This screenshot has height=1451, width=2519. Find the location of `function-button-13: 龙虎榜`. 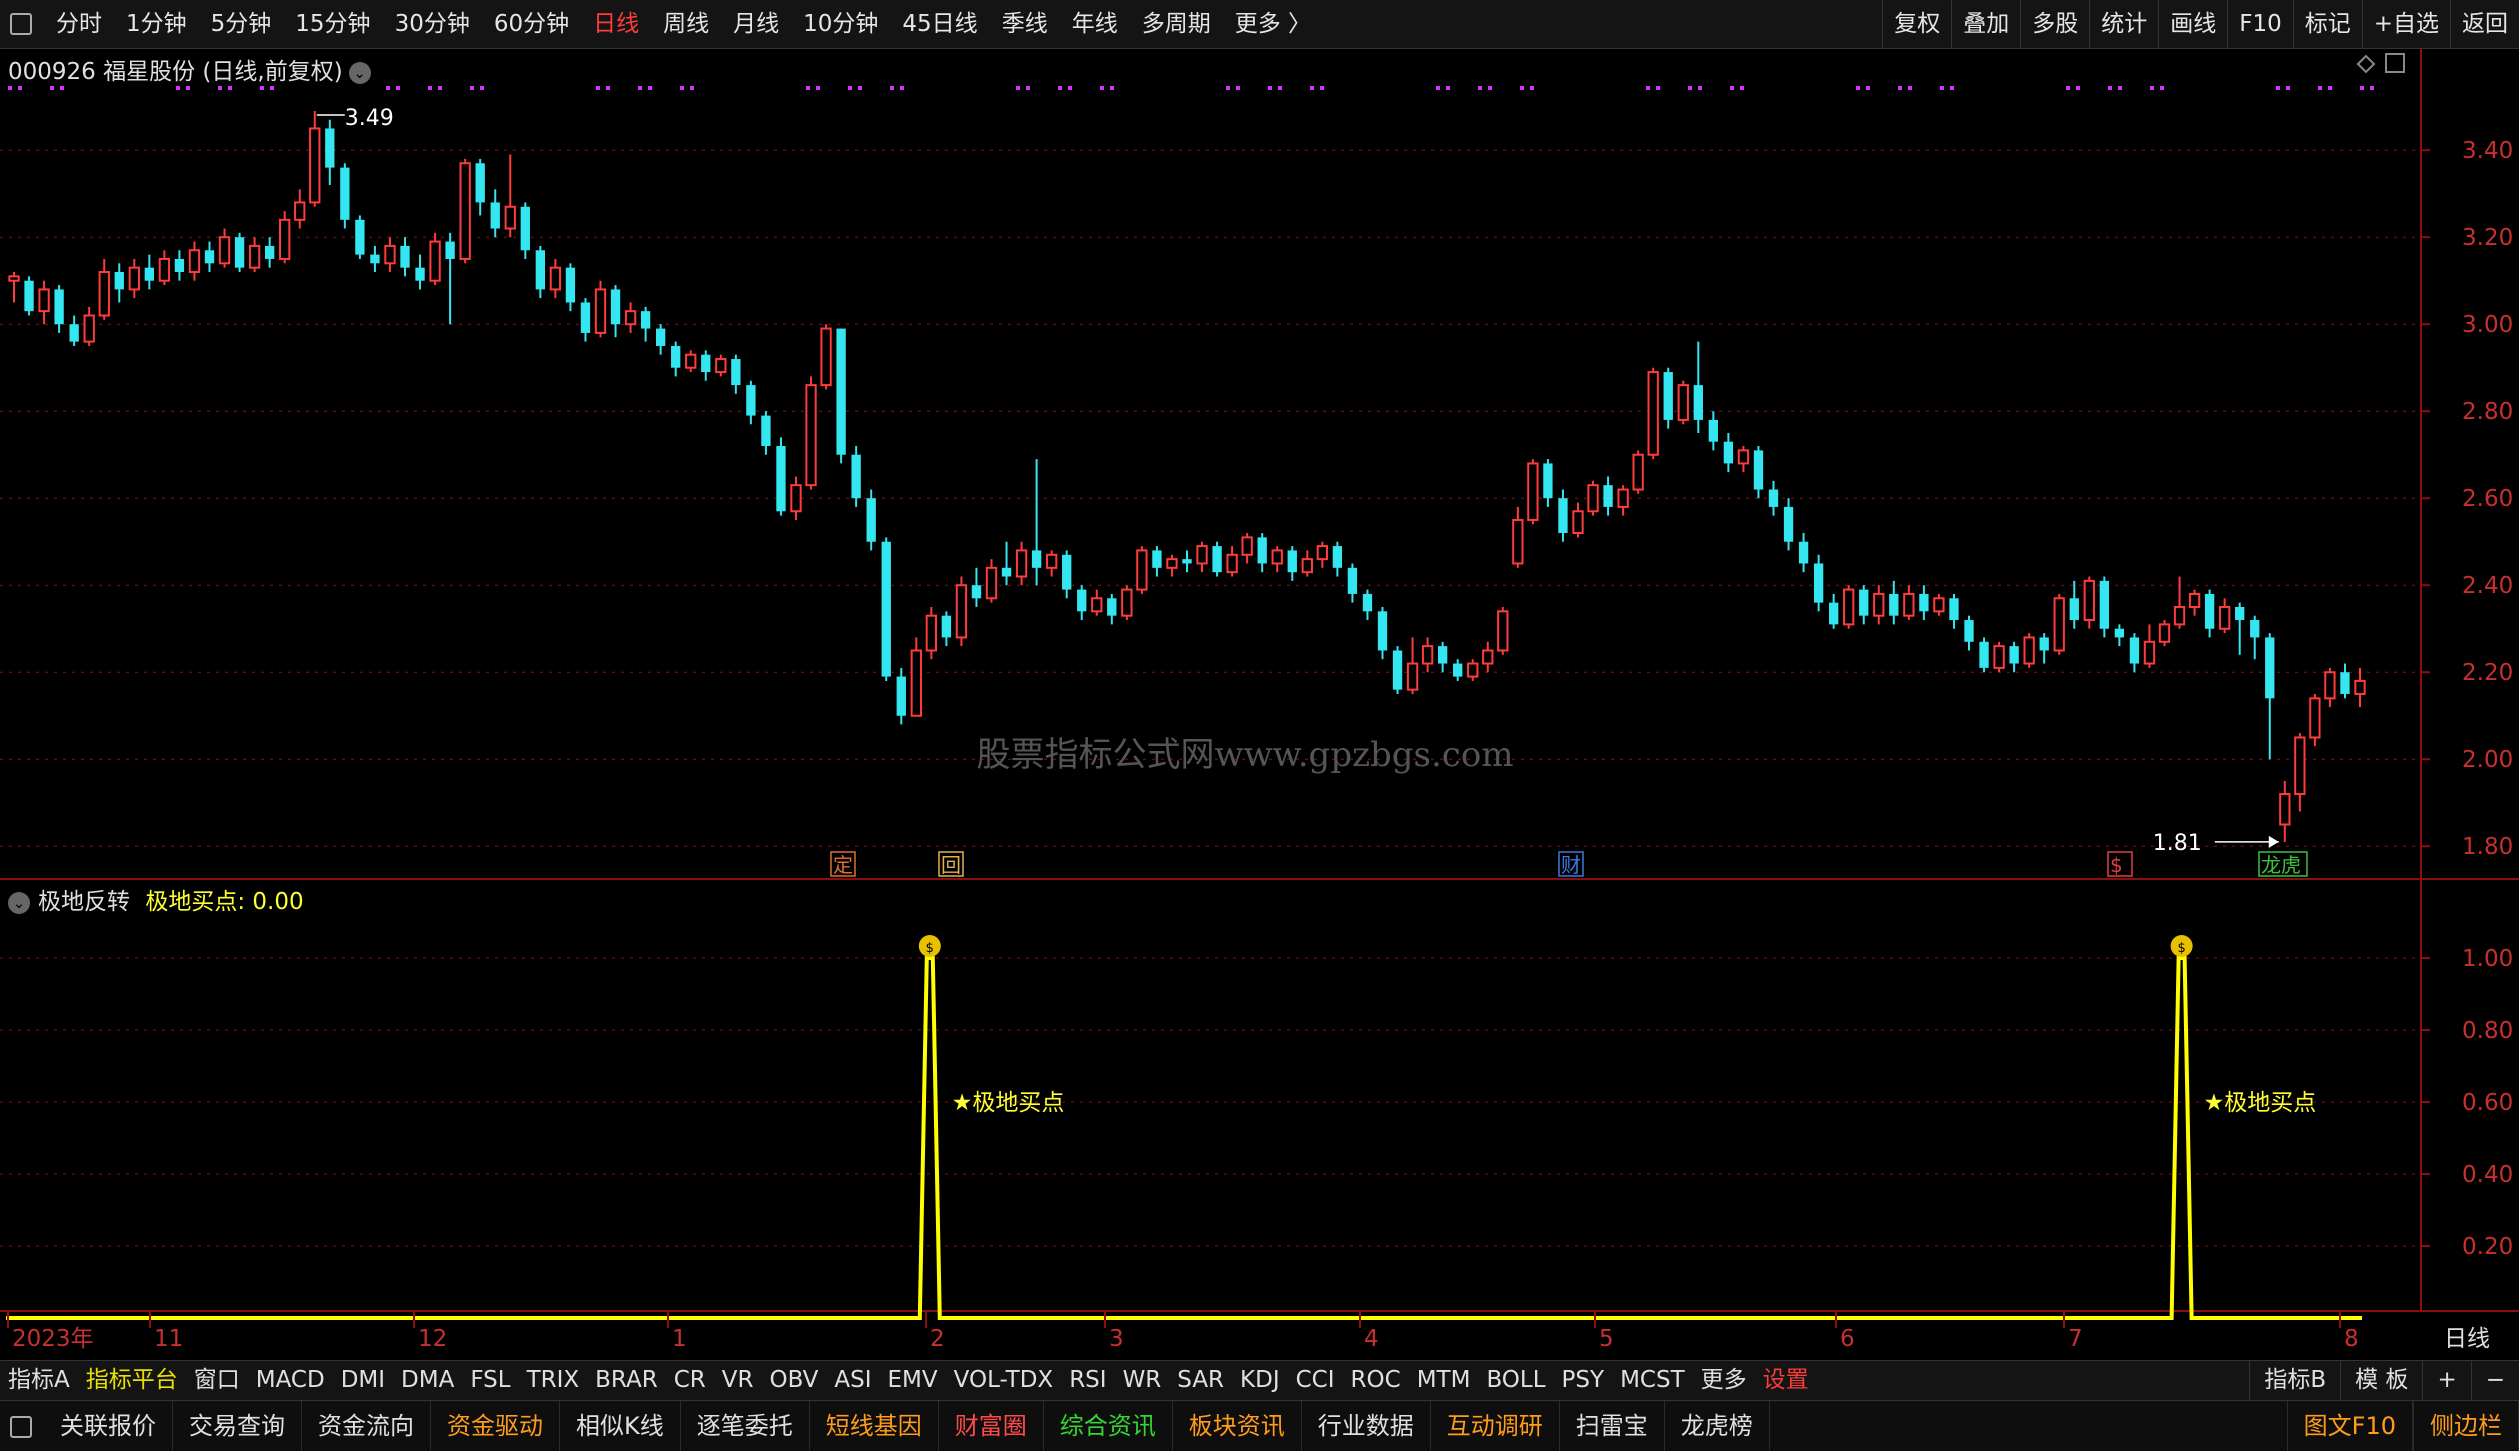

function-button-13: 龙虎榜 is located at coordinates (1717, 1426).